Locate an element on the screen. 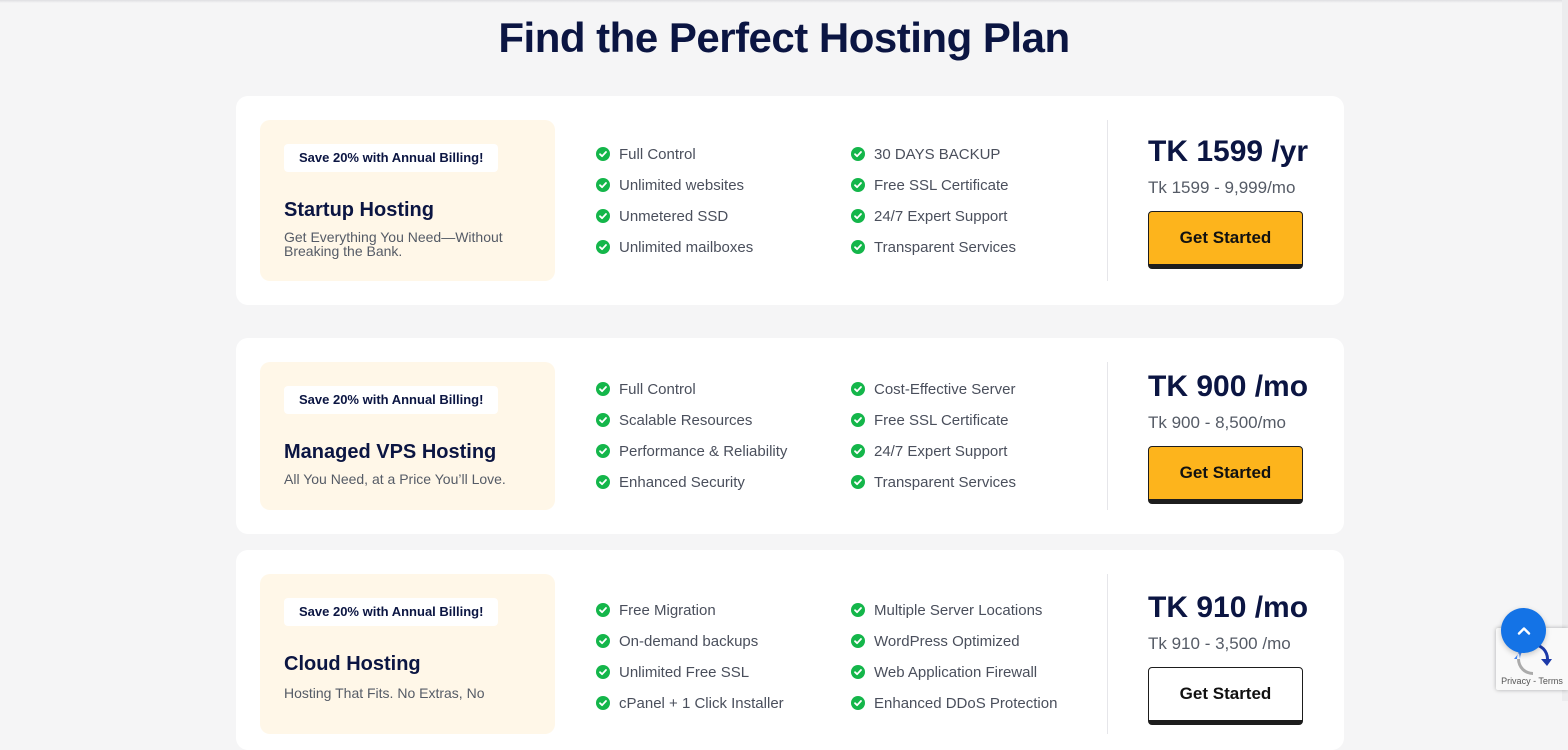 The image size is (1568, 750). feature-item: Unlimited mailboxes is located at coordinates (674, 247).